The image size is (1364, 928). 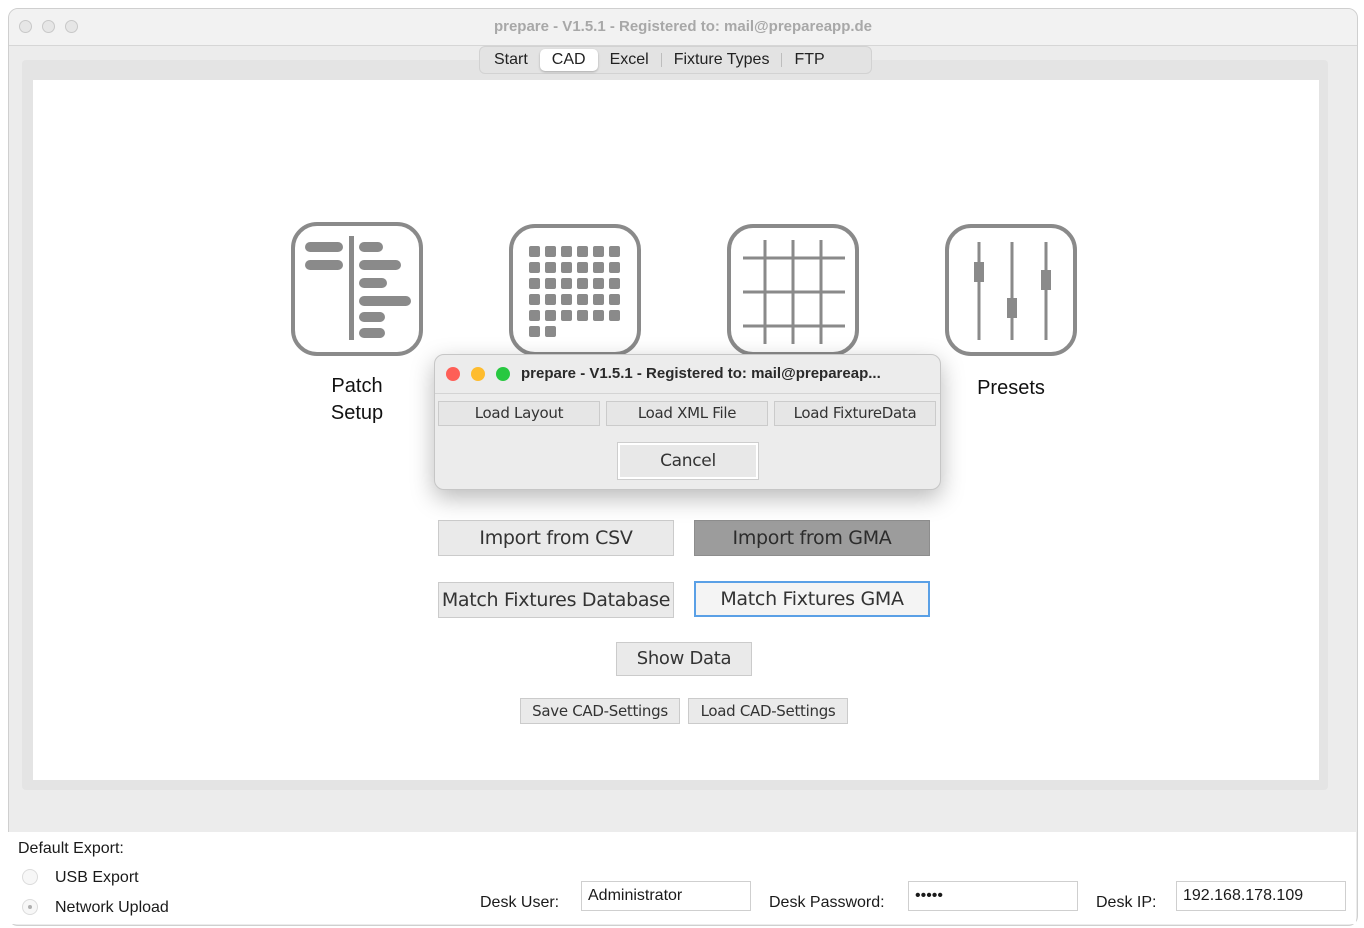 What do you see at coordinates (519, 413) in the screenshot?
I see `load-layout-button: Load Layout` at bounding box center [519, 413].